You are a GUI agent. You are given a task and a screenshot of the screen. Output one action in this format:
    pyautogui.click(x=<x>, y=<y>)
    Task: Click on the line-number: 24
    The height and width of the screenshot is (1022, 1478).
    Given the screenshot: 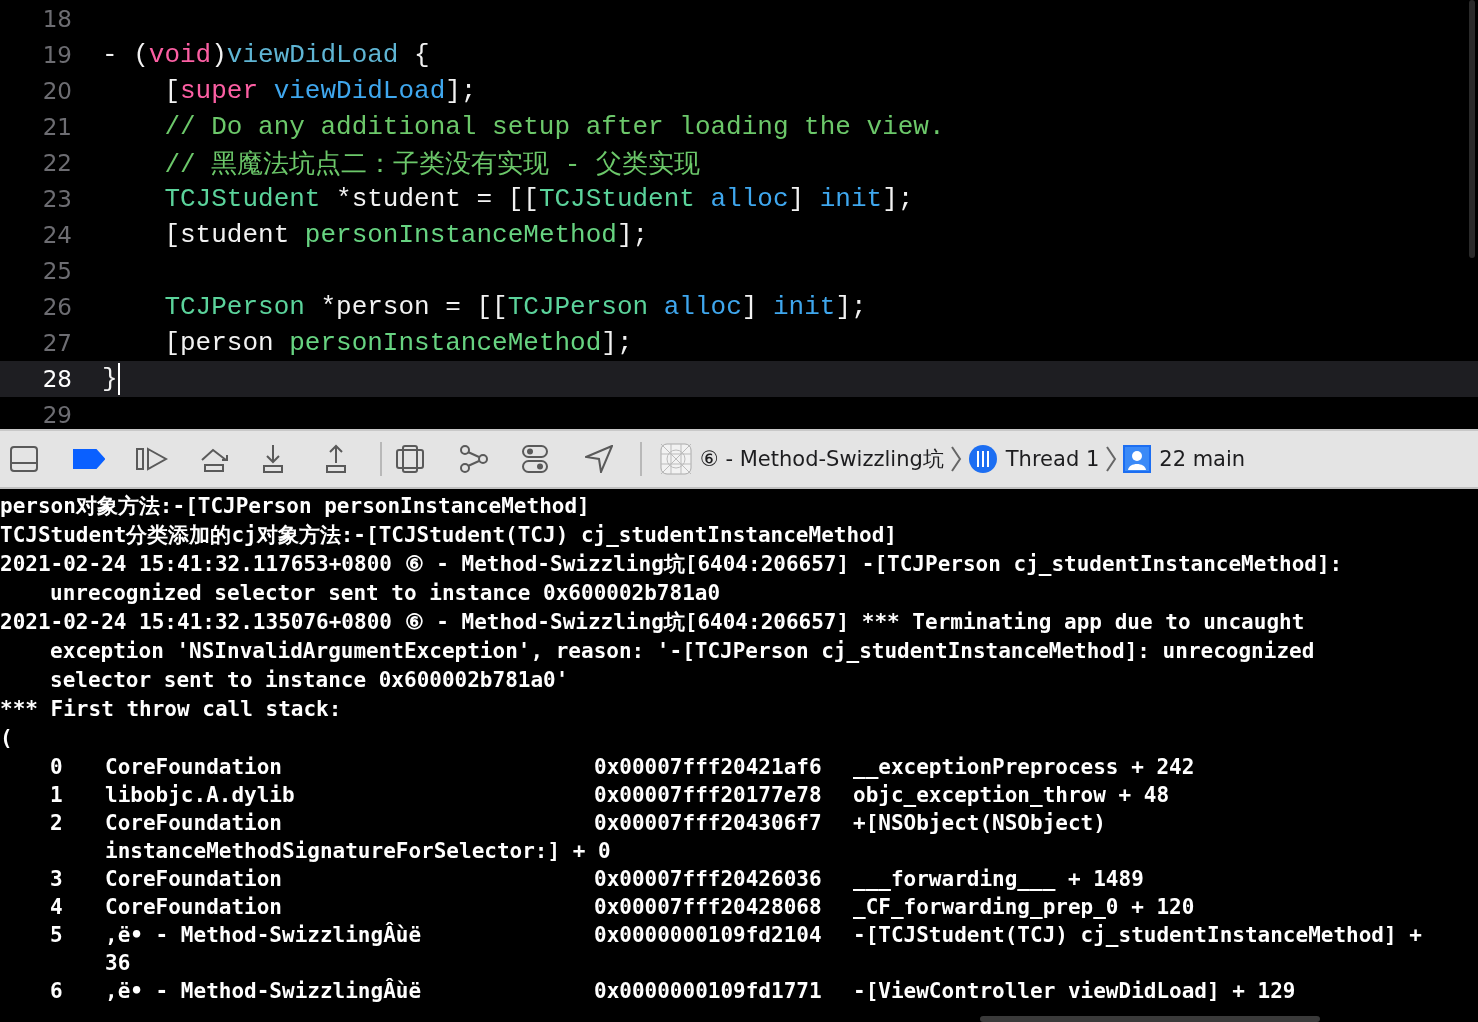 What is the action you would take?
    pyautogui.click(x=56, y=235)
    